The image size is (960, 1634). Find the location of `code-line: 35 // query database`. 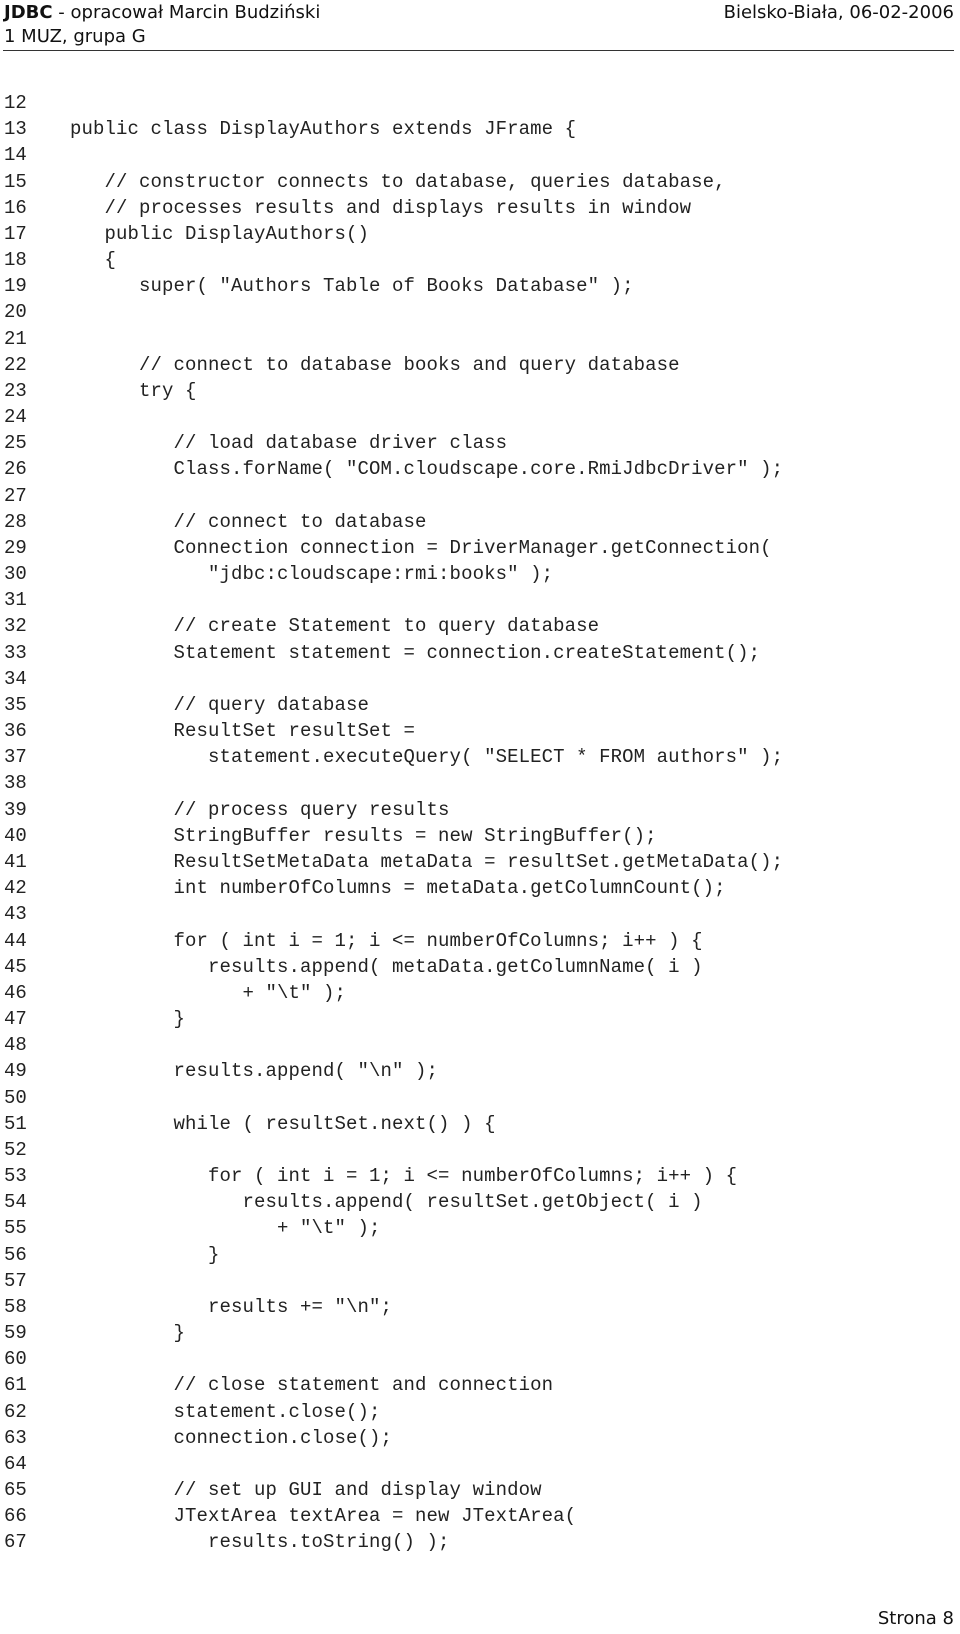

code-line: 35 // query database is located at coordinates (480, 705).